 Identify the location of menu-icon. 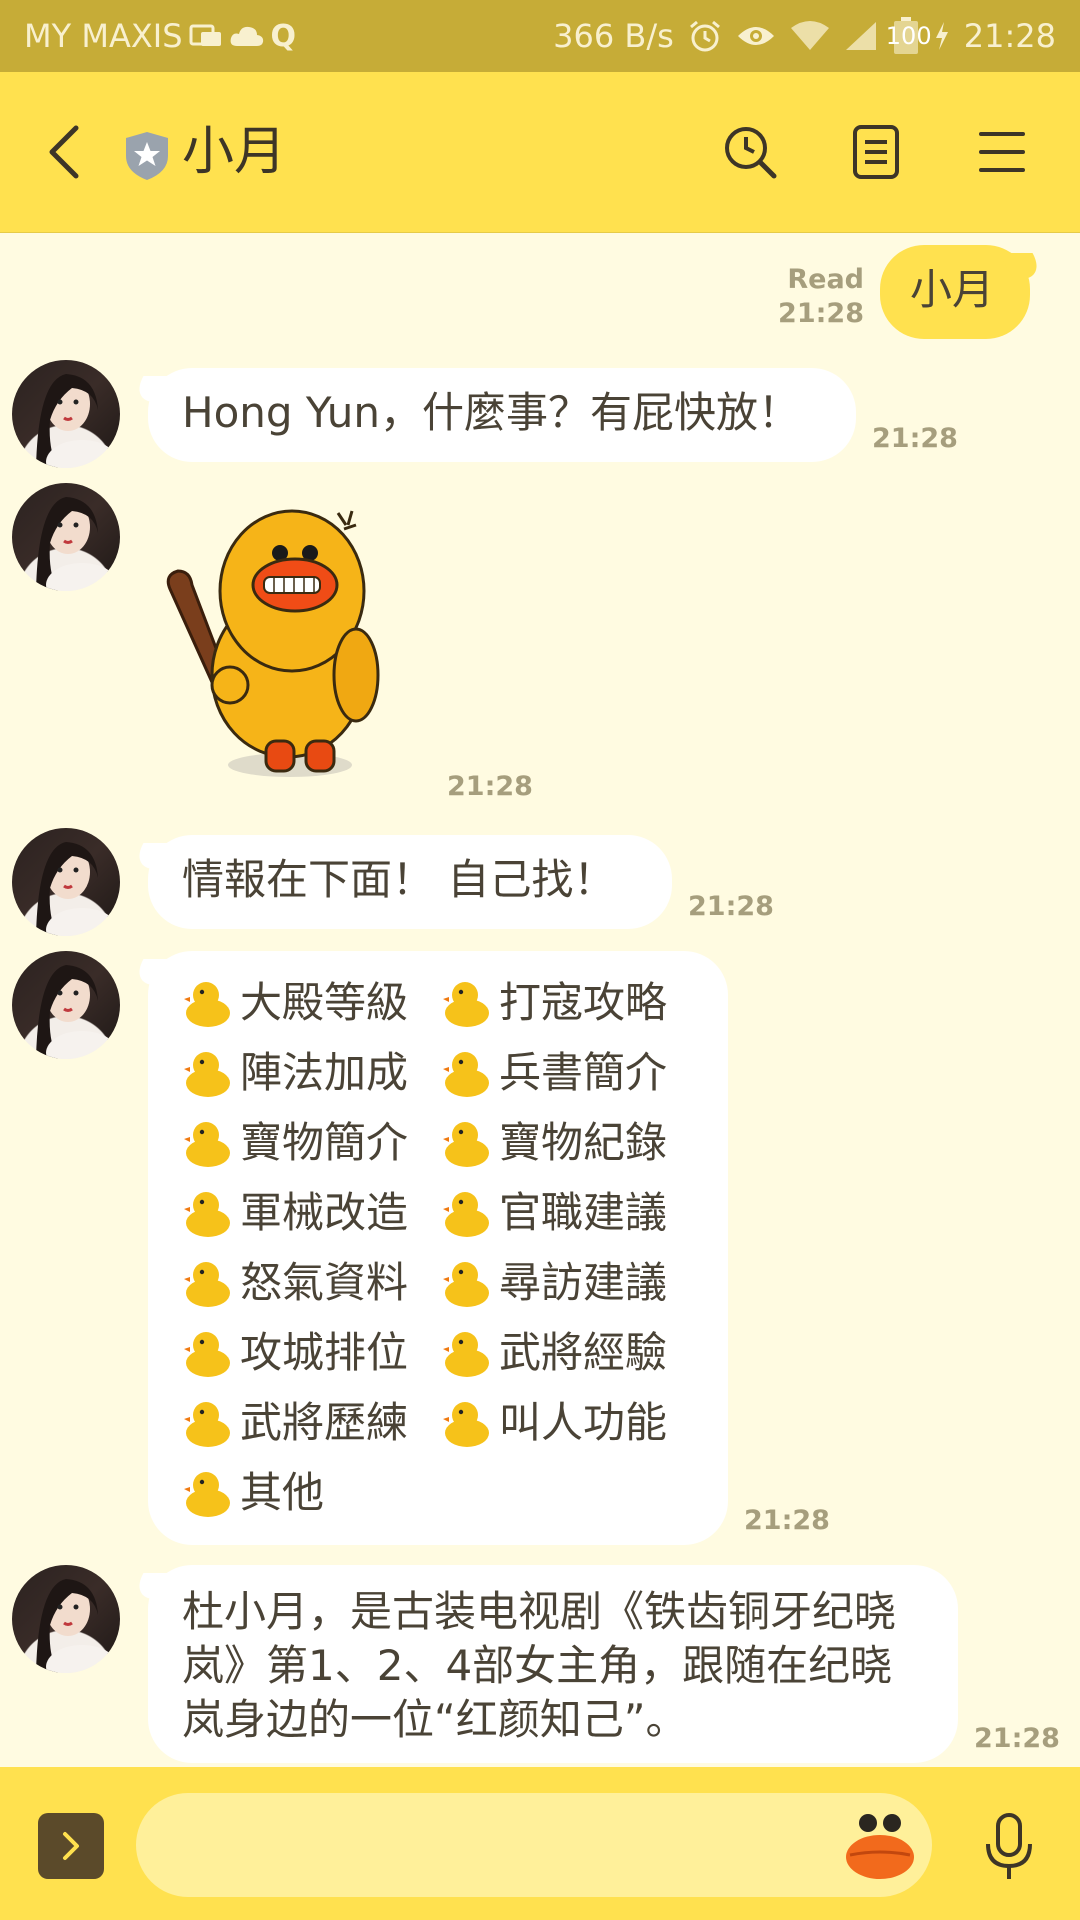
(1002, 152).